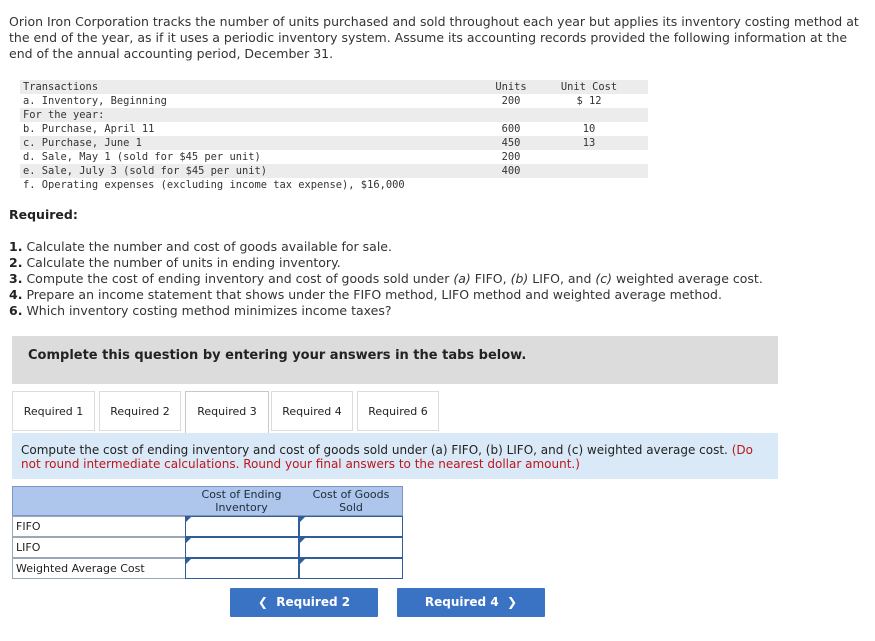  Describe the element at coordinates (687, 278) in the screenshot. I see `required-text: weighted average cost.` at that location.